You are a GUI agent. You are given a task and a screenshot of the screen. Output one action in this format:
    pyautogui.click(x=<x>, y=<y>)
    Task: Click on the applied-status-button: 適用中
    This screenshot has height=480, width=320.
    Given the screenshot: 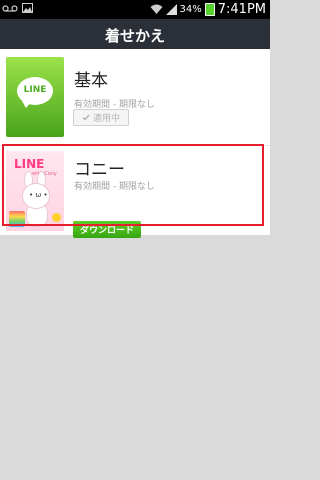 What is the action you would take?
    pyautogui.click(x=101, y=117)
    